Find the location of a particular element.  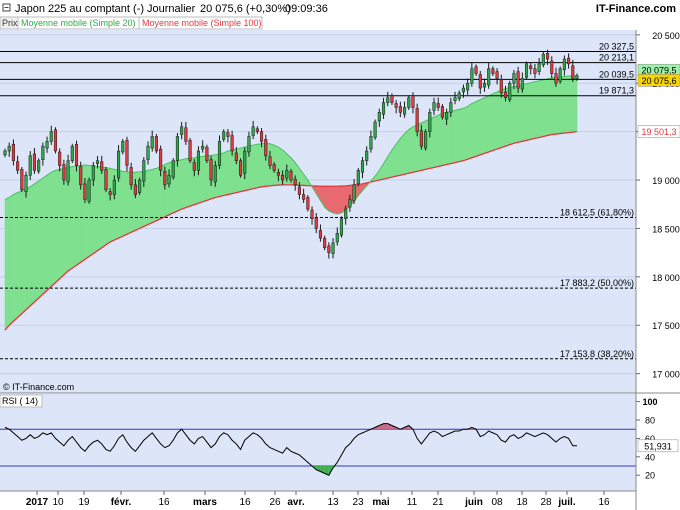

legend-price: Prix is located at coordinates (10, 23).